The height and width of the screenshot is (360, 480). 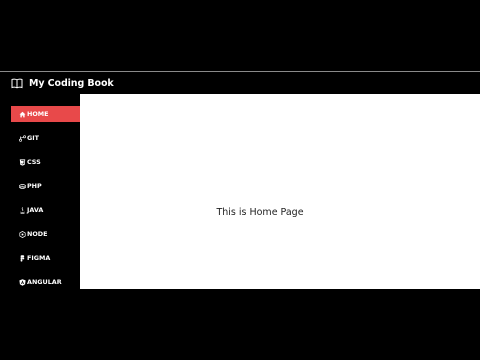 I want to click on sidebar-item-git: GIT, so click(x=45, y=138).